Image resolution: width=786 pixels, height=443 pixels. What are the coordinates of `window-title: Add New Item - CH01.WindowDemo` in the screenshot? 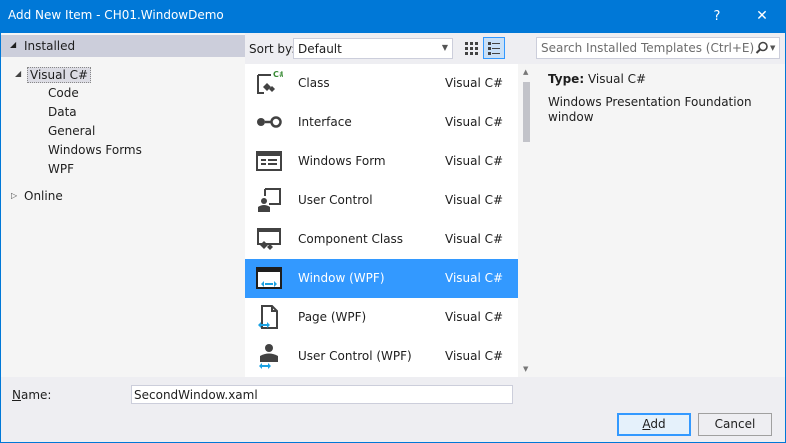 It's located at (116, 15).